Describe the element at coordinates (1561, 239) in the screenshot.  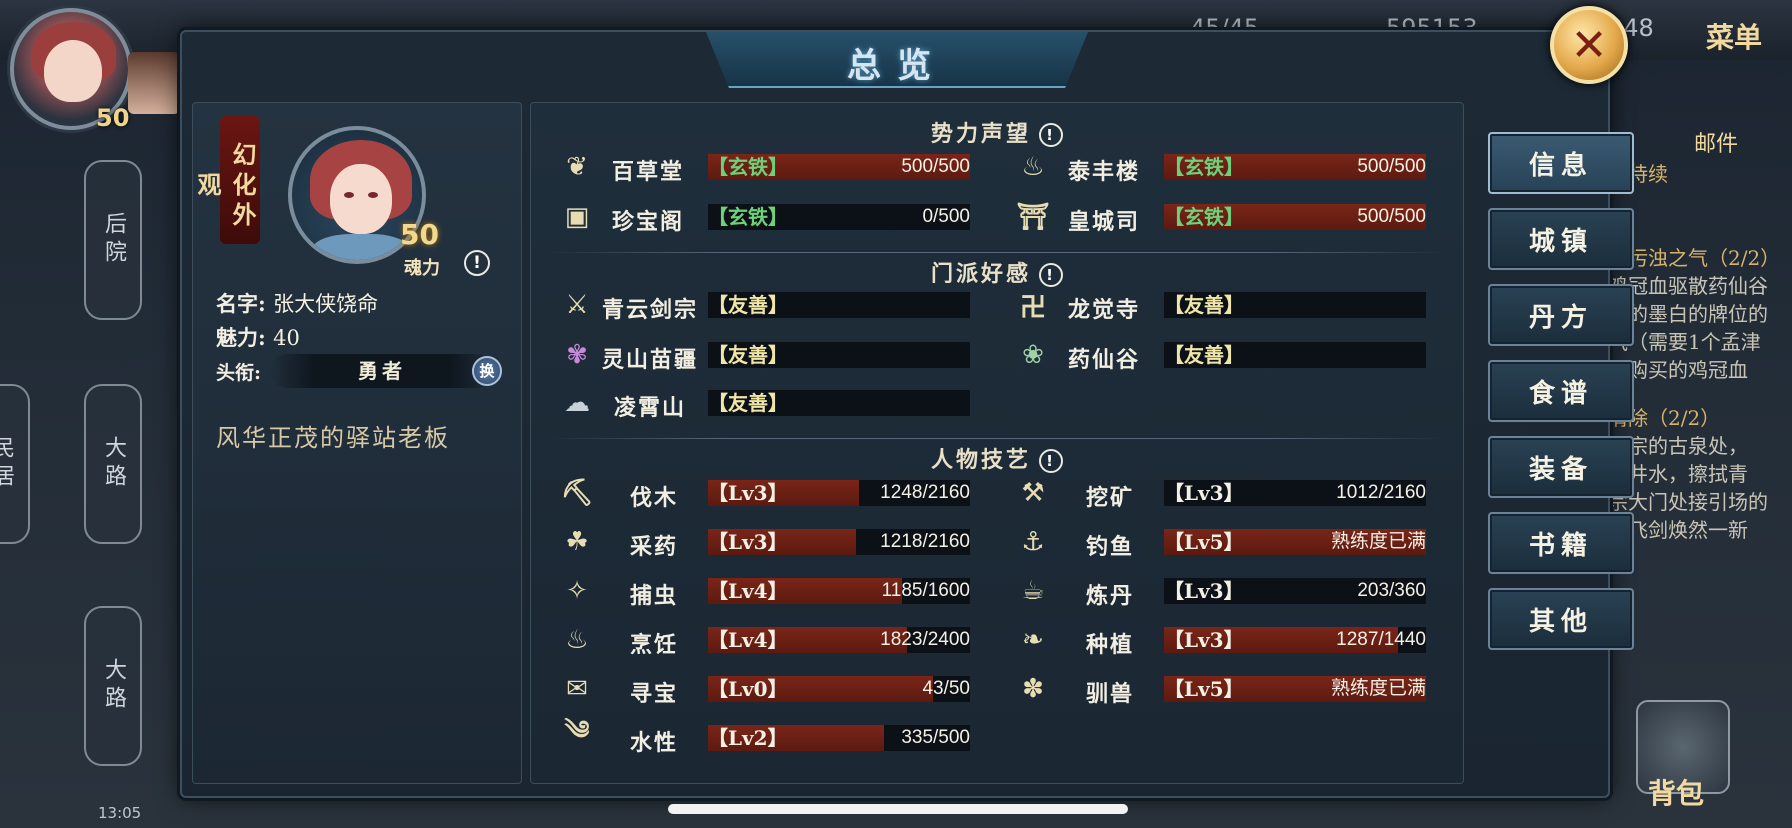
I see `menu-town: 城镇` at that location.